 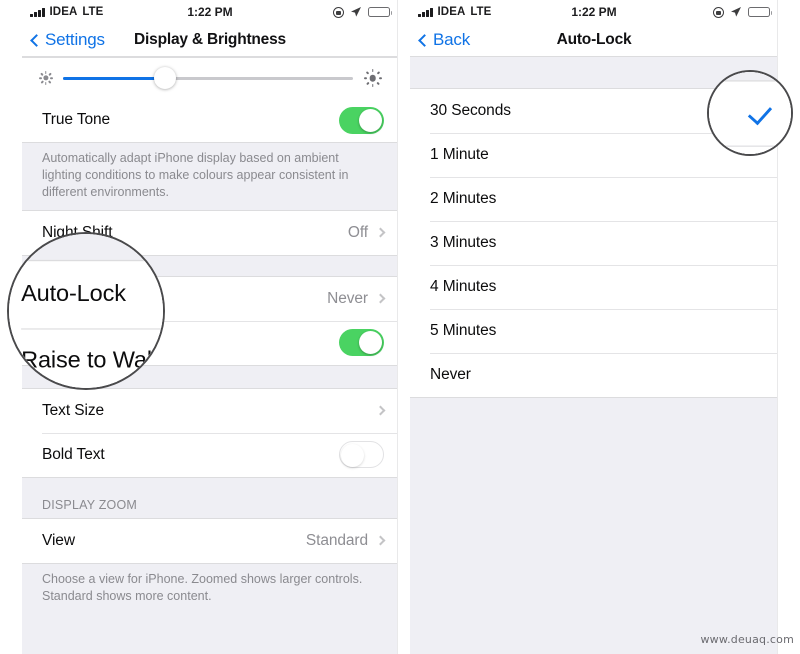 I want to click on right-status-bar: IDEA LTE 1:22 PM, so click(x=594, y=12).